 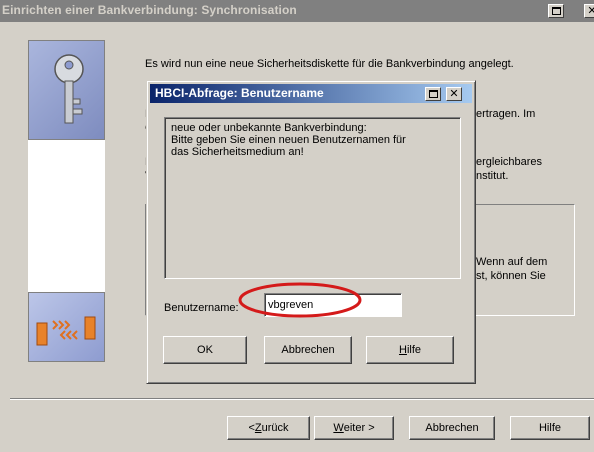 What do you see at coordinates (359, 428) in the screenshot?
I see `next-button-label: eiter >` at bounding box center [359, 428].